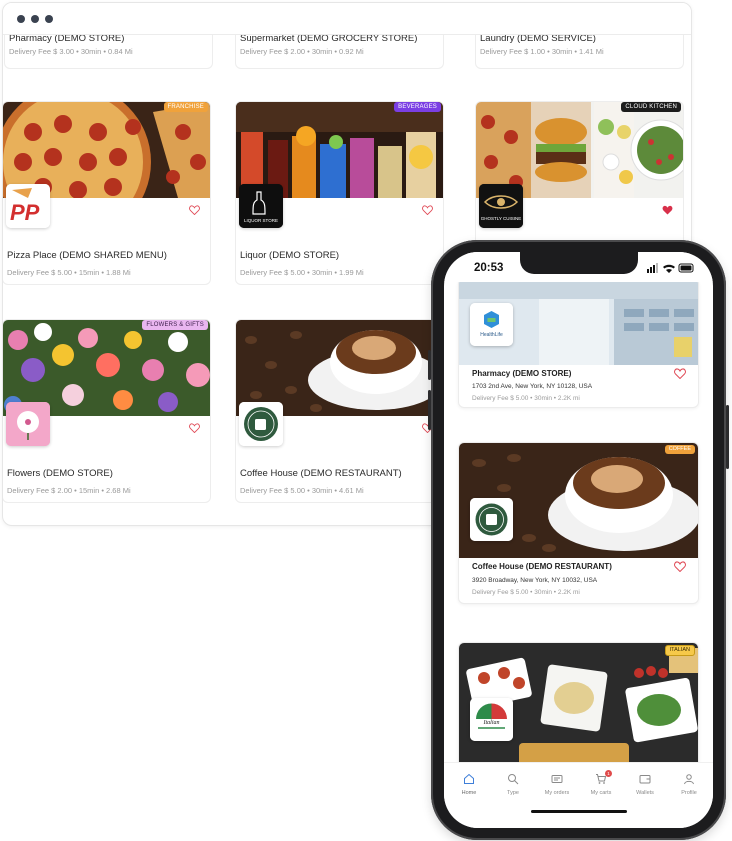 Image resolution: width=732 pixels, height=841 pixels. Describe the element at coordinates (261, 206) in the screenshot. I see `liquor-store-logo: LIQUOR STORE` at that location.